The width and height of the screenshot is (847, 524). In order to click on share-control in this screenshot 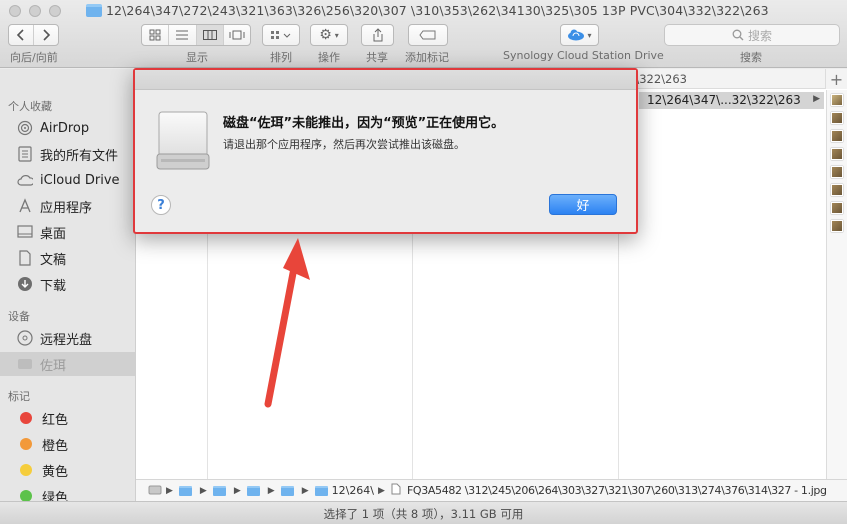, I will do `click(377, 35)`.